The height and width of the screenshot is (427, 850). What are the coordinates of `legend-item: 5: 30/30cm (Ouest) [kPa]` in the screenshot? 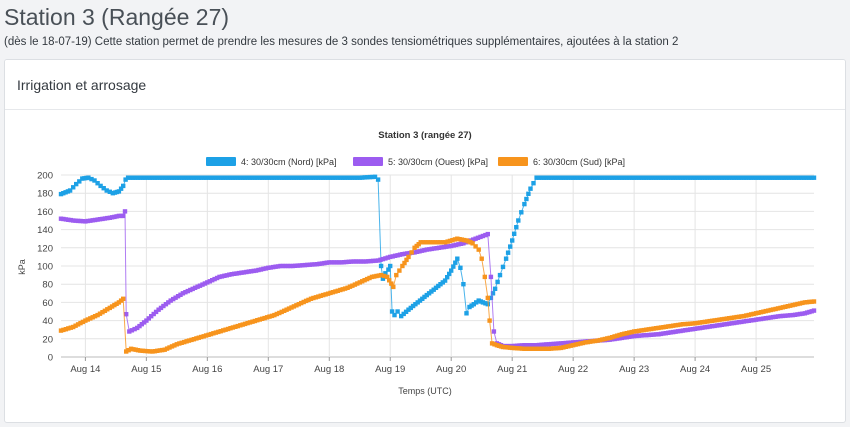 It's located at (420, 162).